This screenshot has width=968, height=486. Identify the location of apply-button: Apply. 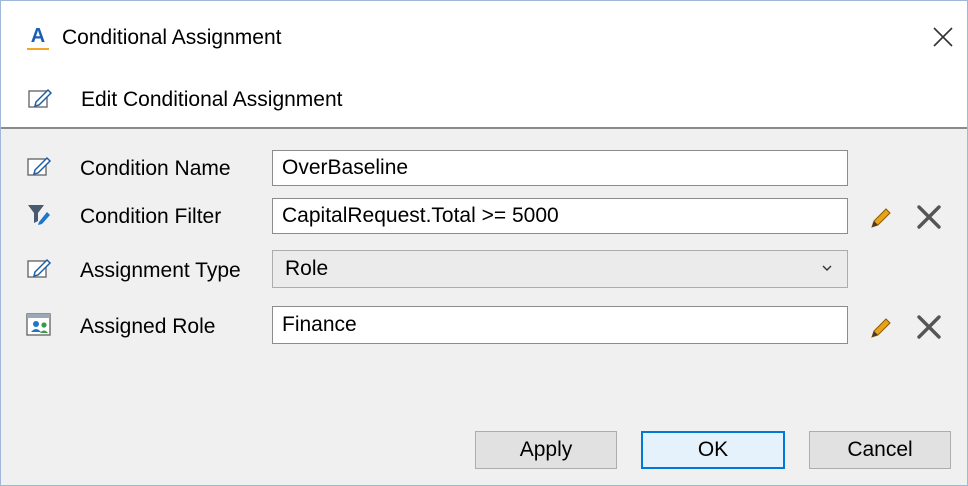
(546, 450).